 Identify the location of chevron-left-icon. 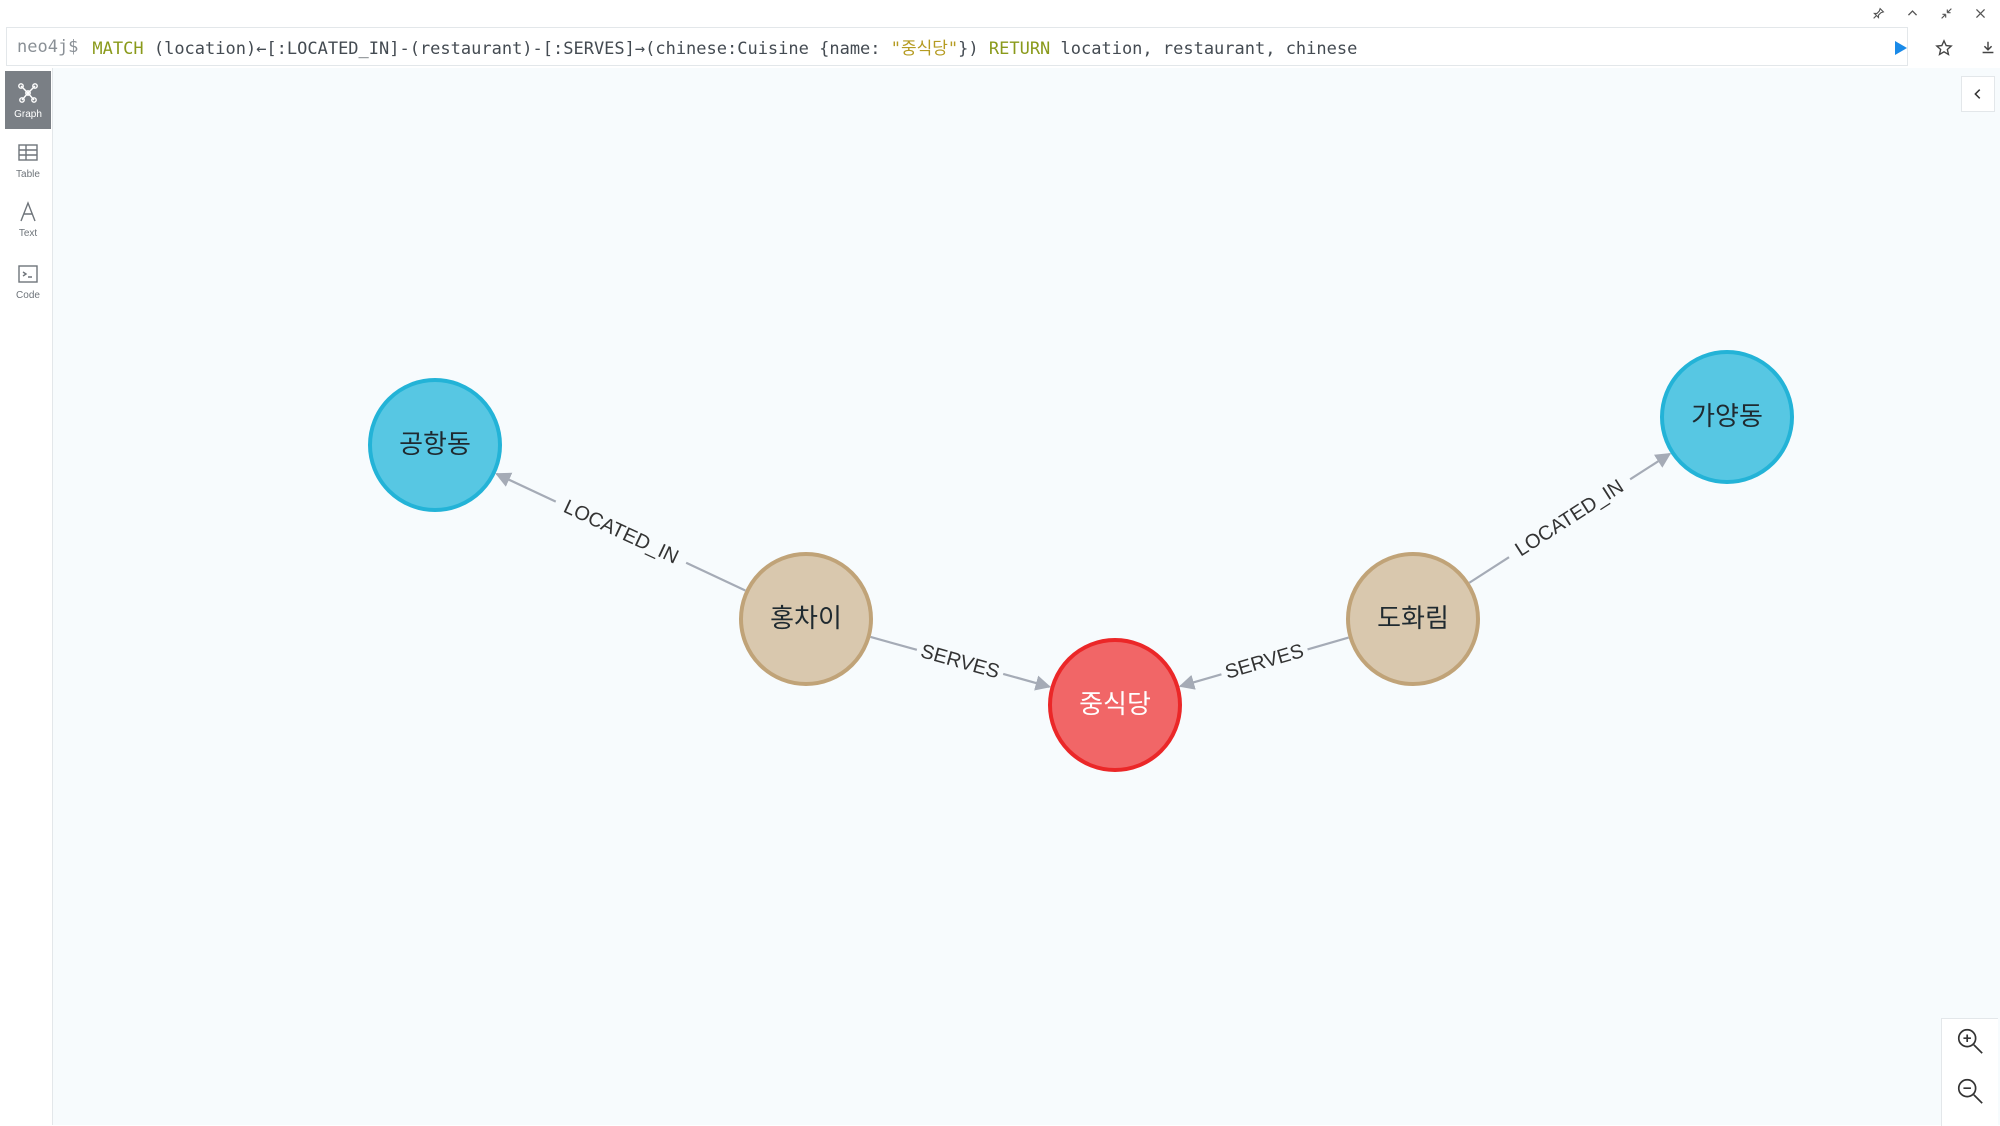
(1977, 94).